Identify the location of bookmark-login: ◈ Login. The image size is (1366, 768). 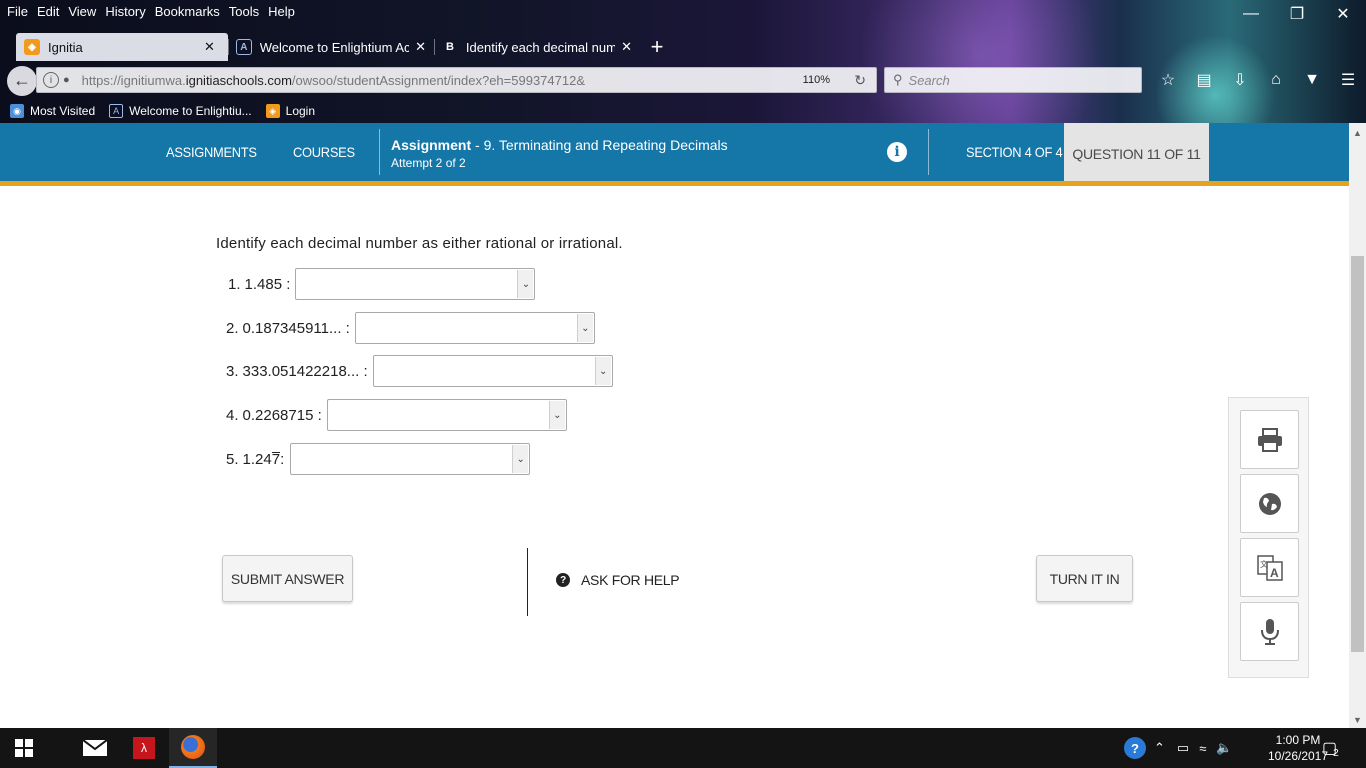
(290, 111).